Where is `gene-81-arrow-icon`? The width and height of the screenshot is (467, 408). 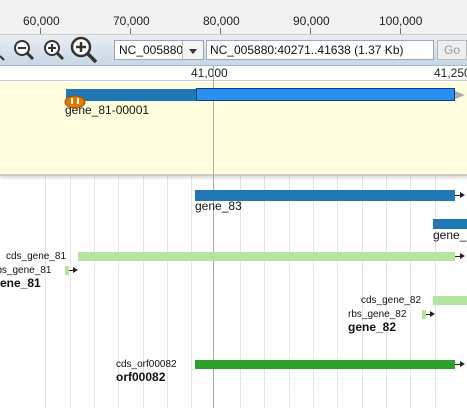 gene-81-arrow-icon is located at coordinates (460, 95).